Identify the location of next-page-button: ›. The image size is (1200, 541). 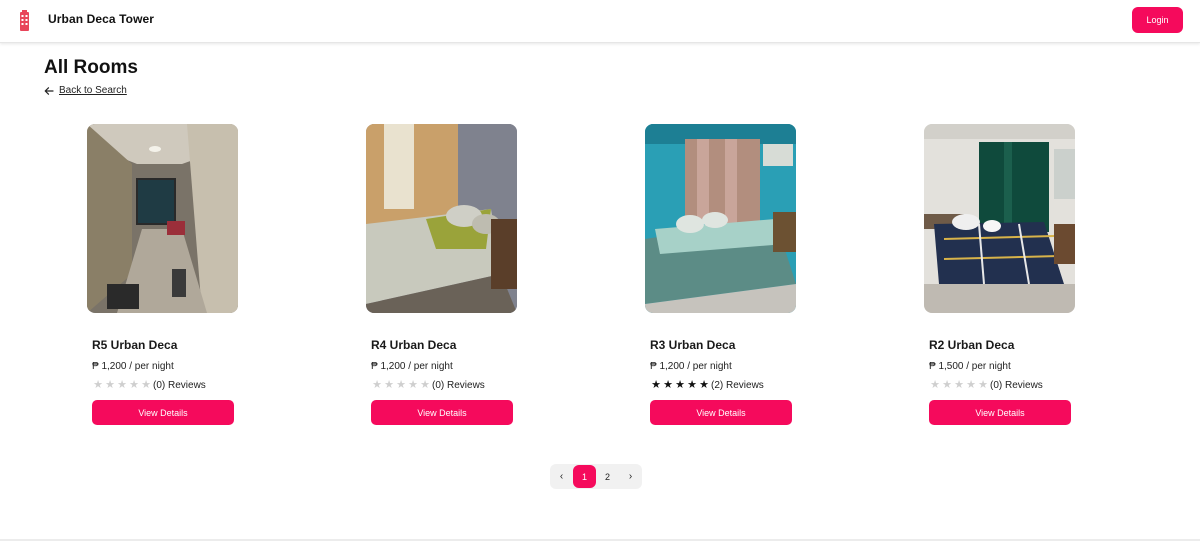
(630, 476).